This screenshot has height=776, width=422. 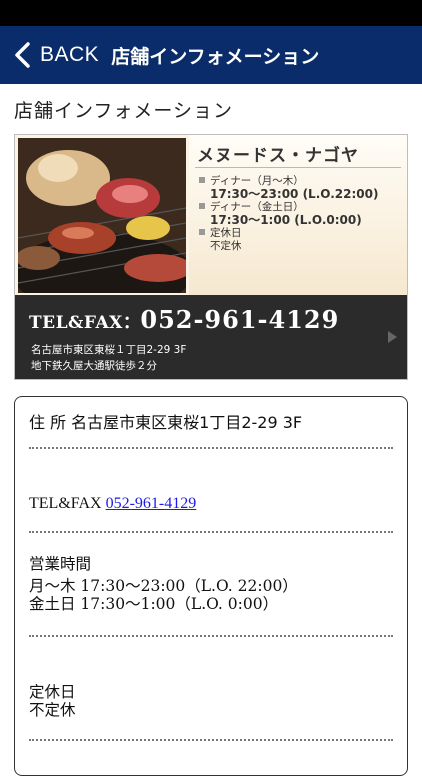 I want to click on shop-name: メヌードス・ナゴヤ, so click(x=278, y=156).